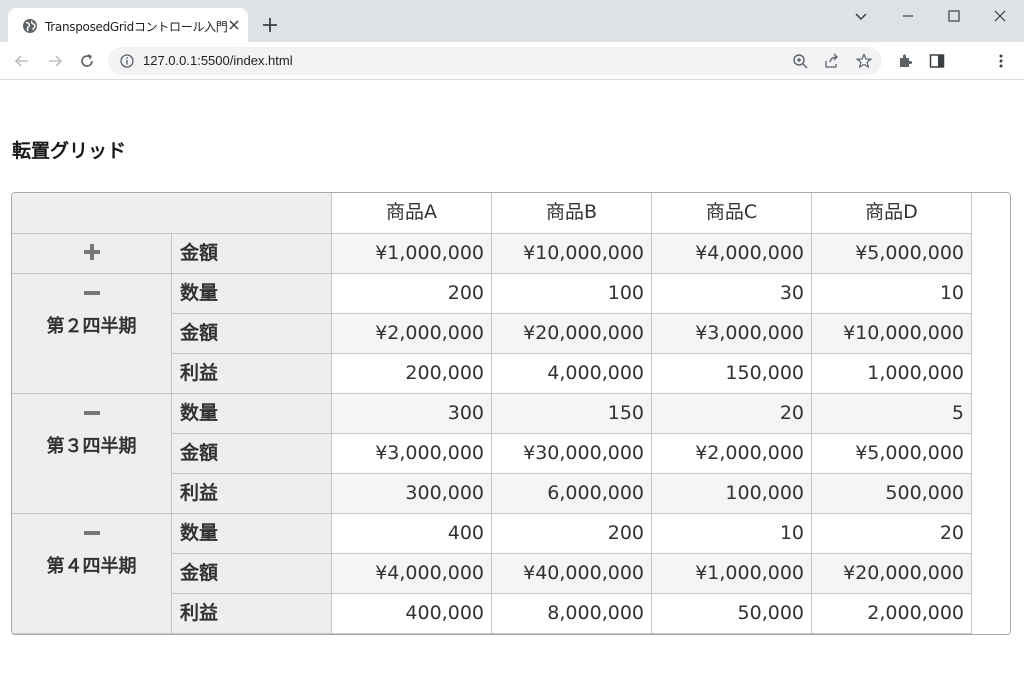 This screenshot has height=679, width=1024. I want to click on info-icon, so click(127, 61).